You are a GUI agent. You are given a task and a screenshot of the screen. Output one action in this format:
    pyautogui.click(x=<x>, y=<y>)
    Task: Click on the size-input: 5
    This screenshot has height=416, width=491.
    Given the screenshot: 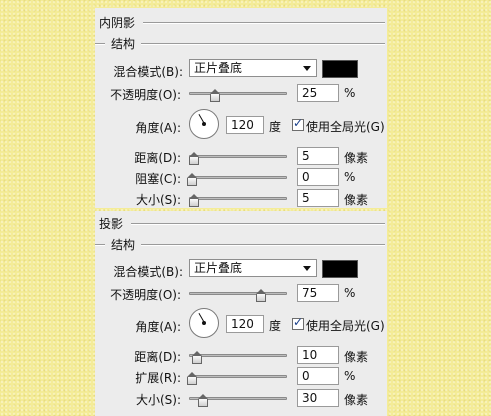 What is the action you would take?
    pyautogui.click(x=318, y=198)
    